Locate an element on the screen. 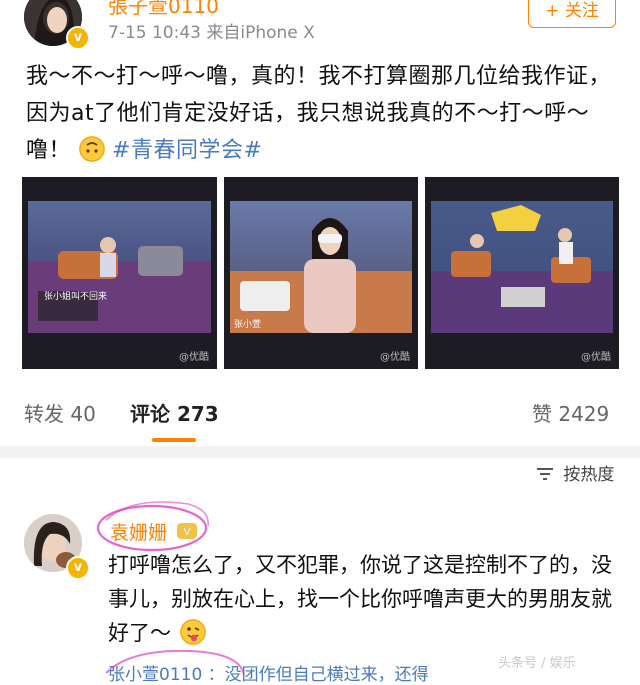  like-count: 2429 is located at coordinates (584, 414).